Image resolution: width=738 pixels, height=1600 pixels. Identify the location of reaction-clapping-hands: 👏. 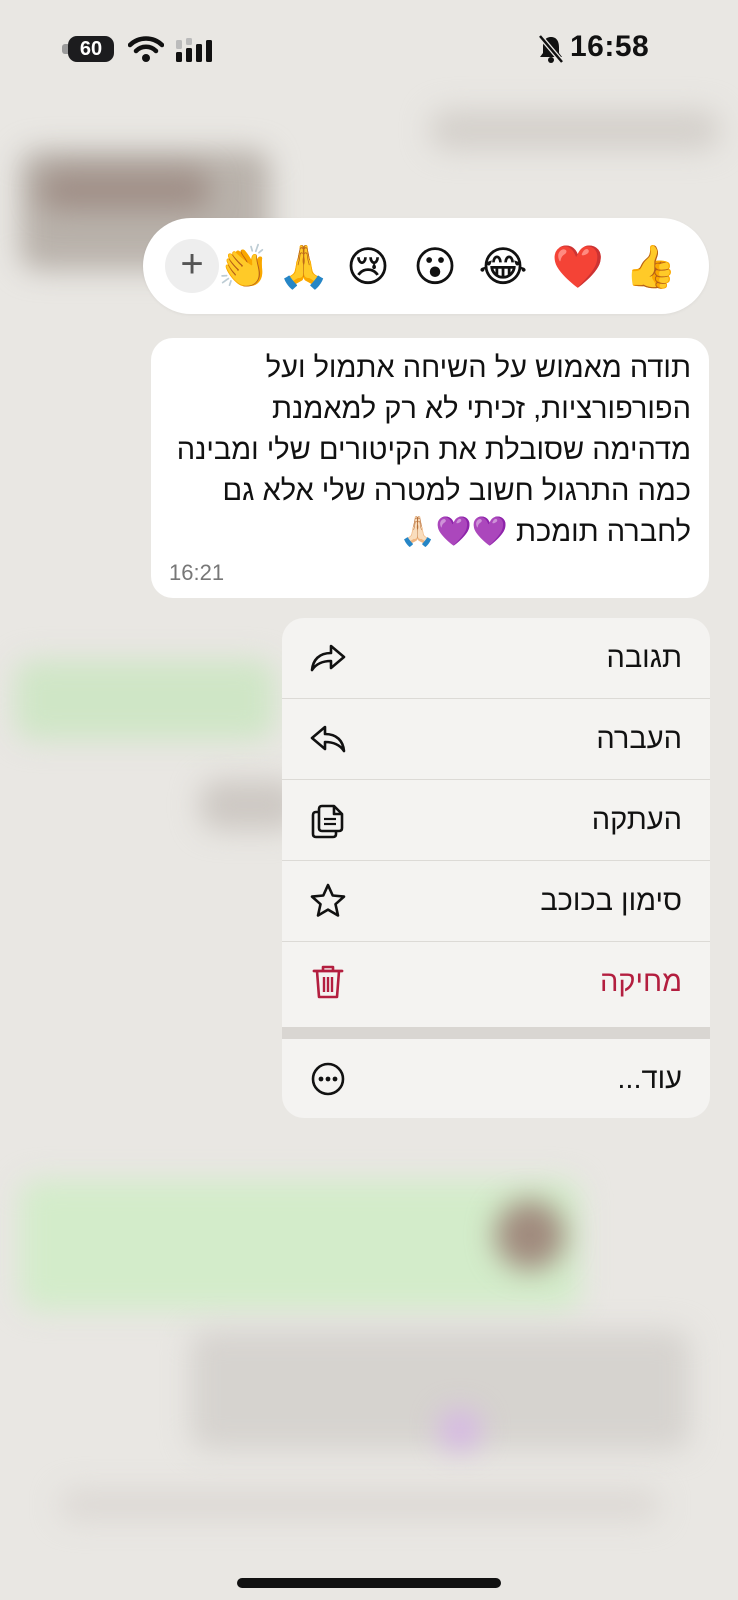
(244, 267).